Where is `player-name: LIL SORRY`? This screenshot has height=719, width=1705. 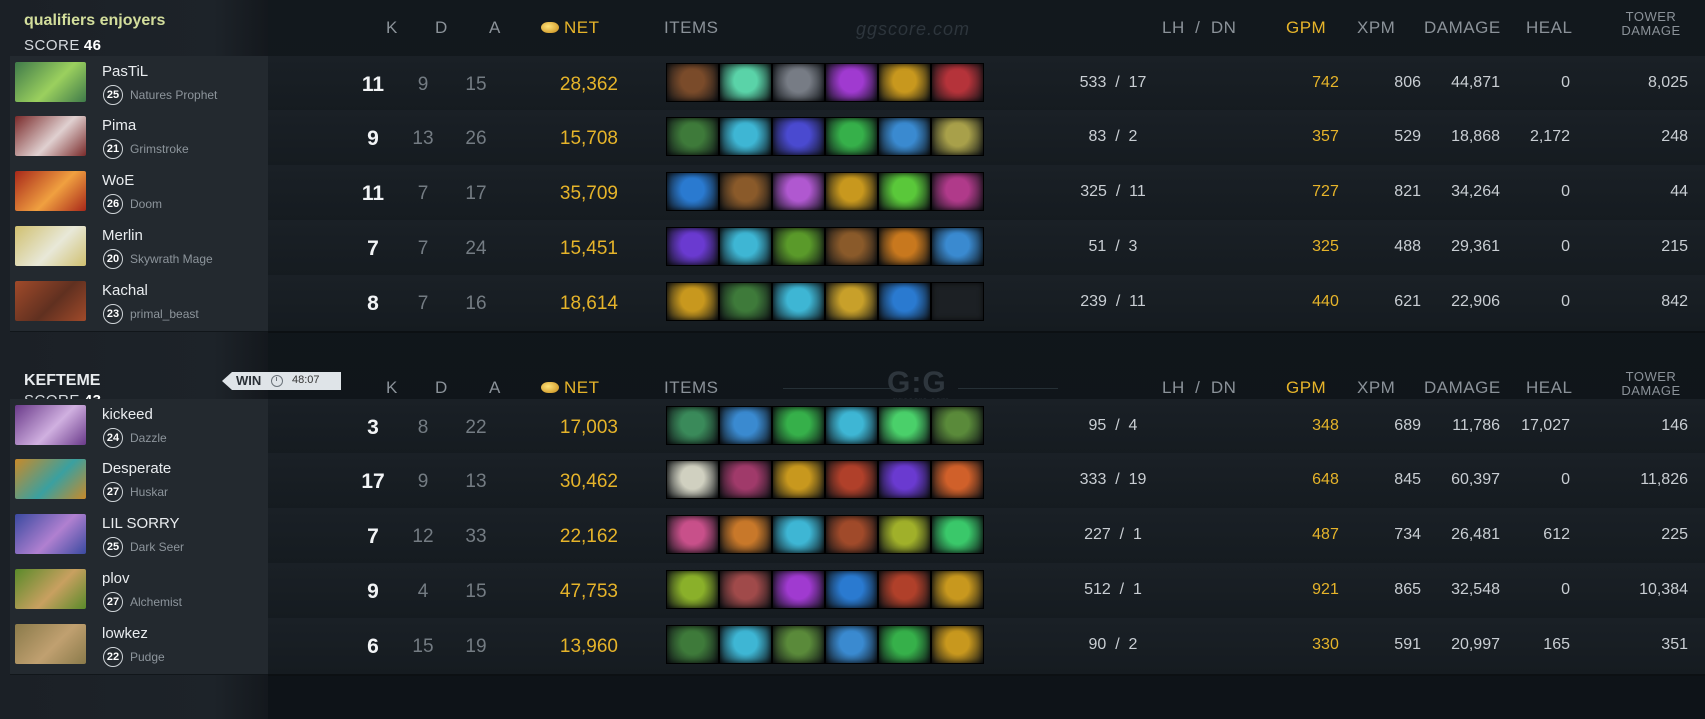
player-name: LIL SORRY is located at coordinates (141, 523).